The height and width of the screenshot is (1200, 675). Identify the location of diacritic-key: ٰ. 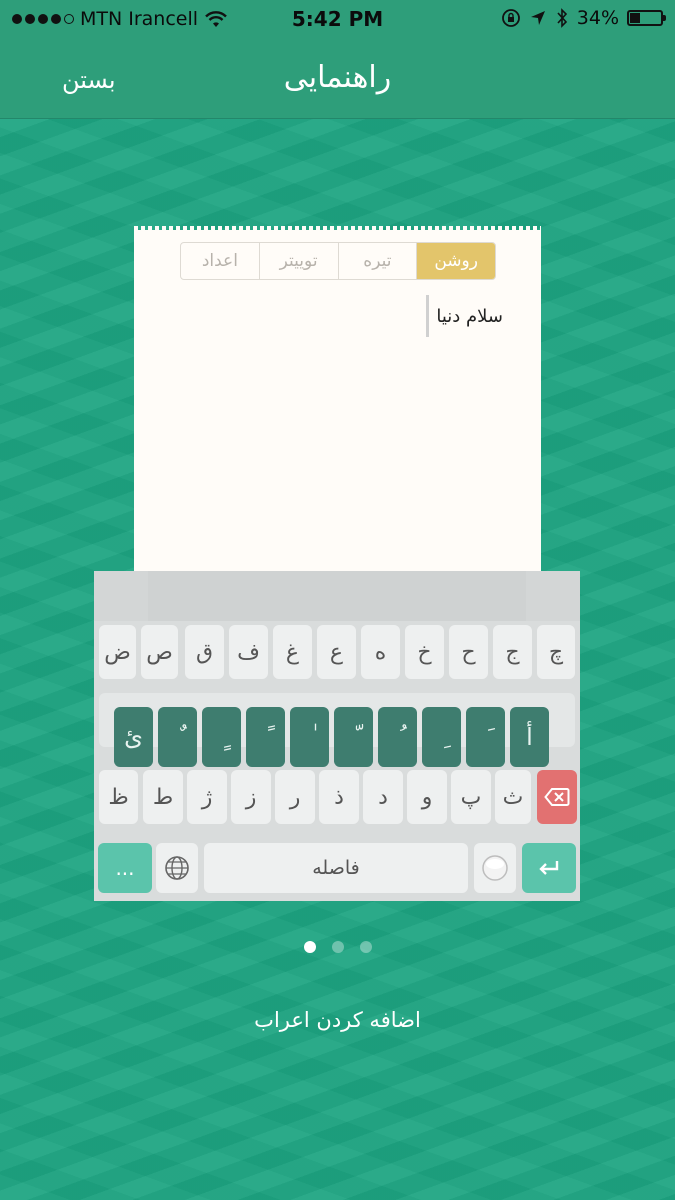
(309, 737).